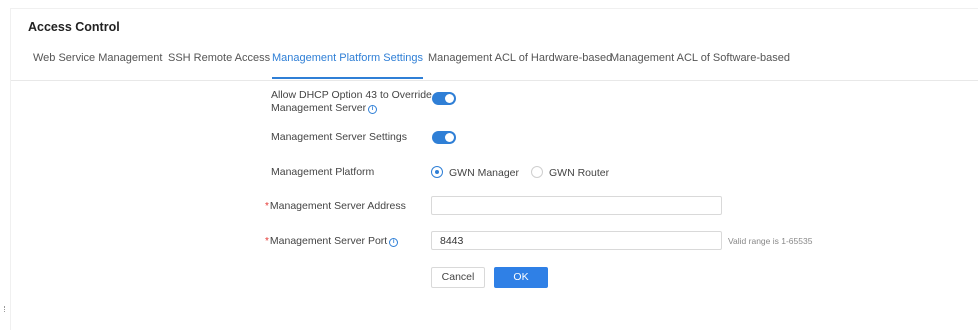  I want to click on server-address-label: Management Server Address, so click(337, 206).